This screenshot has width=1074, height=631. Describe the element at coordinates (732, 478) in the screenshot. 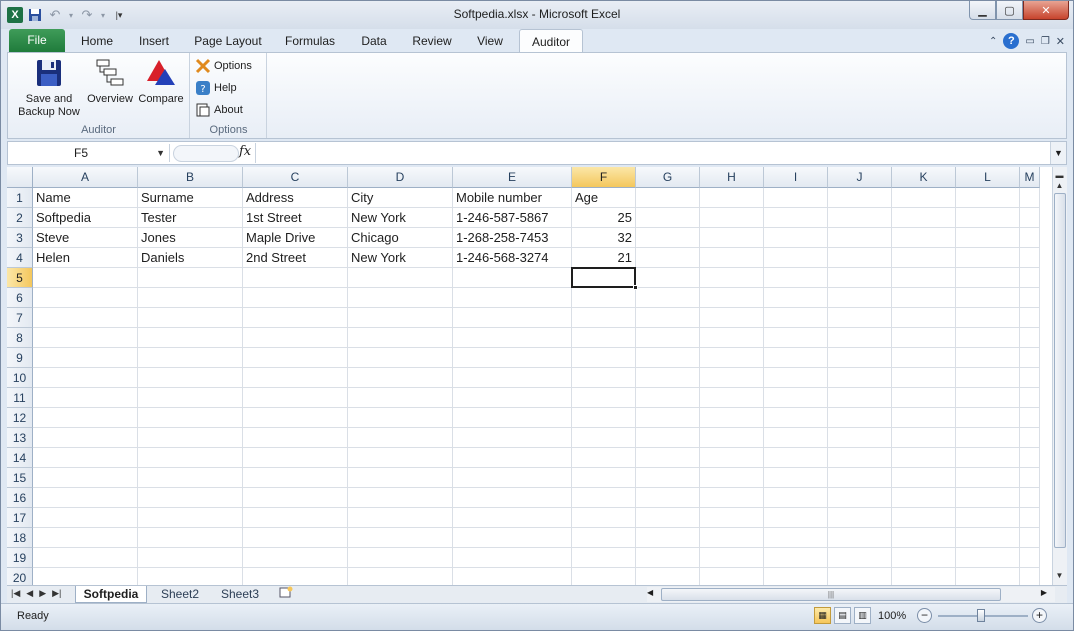

I see `cell-h15` at that location.